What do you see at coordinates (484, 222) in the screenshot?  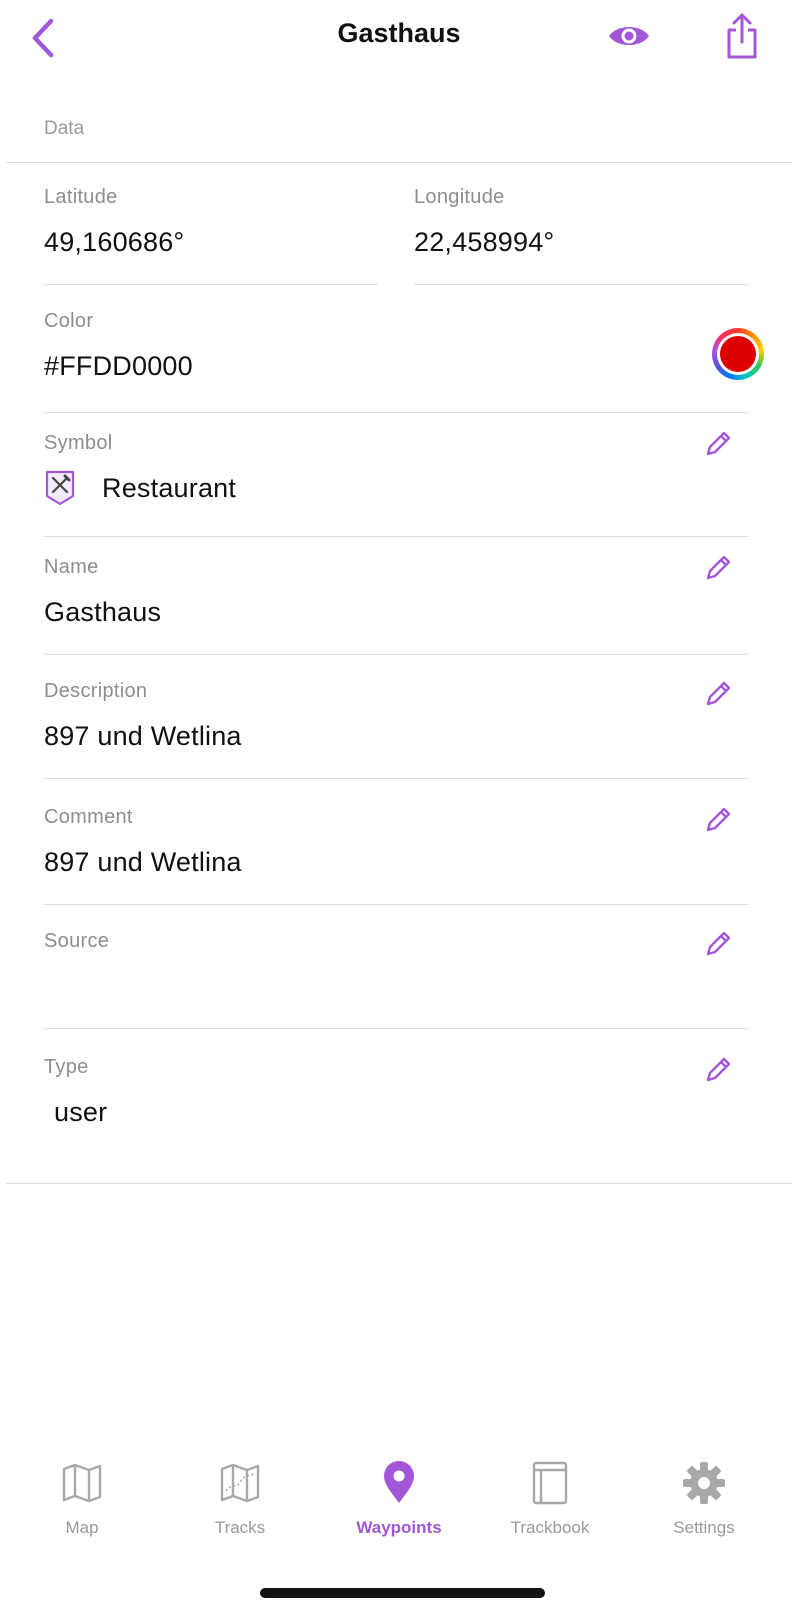 I see `longitude-field: Longitude 22,458994°` at bounding box center [484, 222].